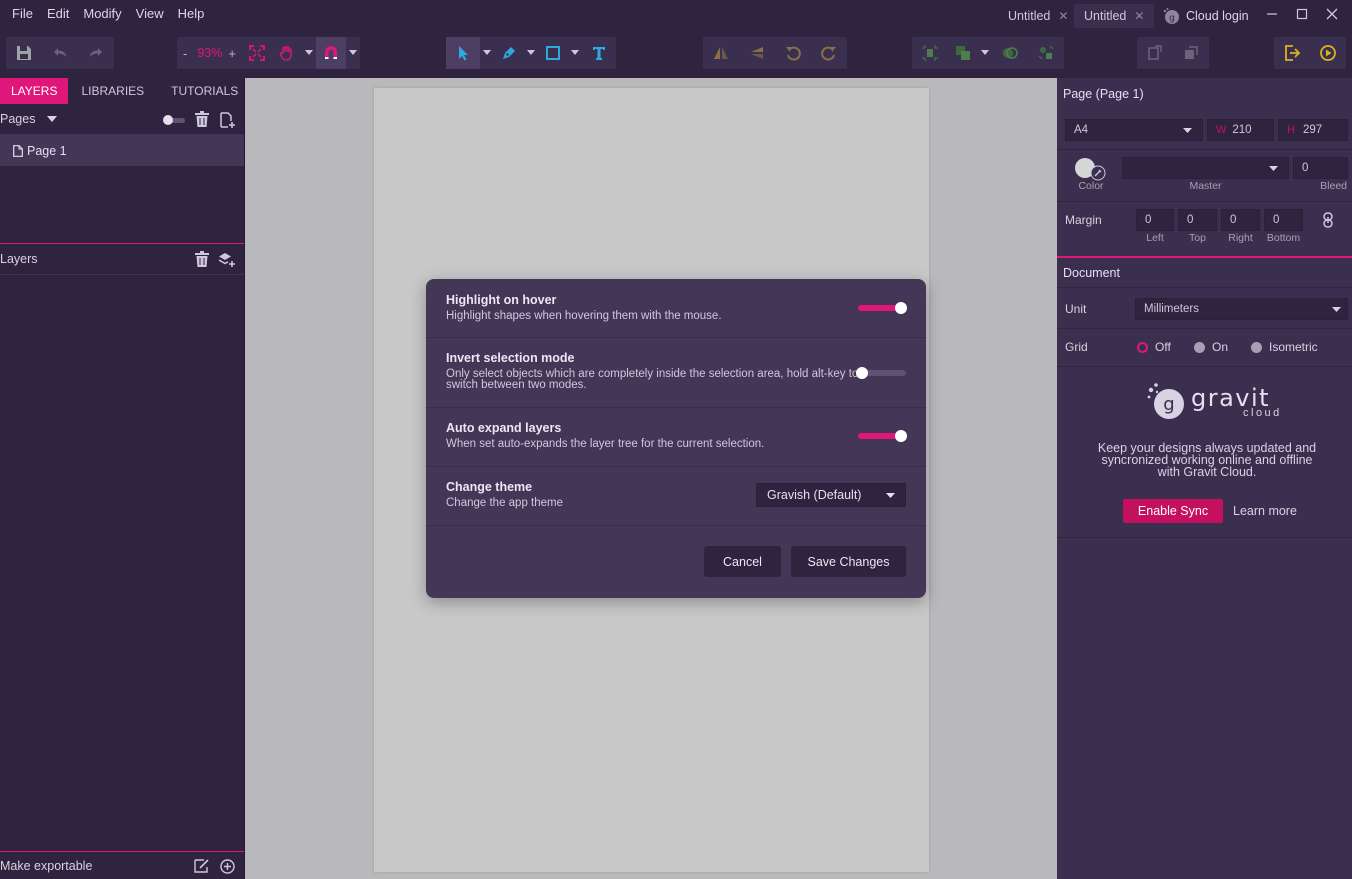 This screenshot has height=879, width=1352. Describe the element at coordinates (1134, 130) in the screenshot. I see `page-size-select: A4` at that location.